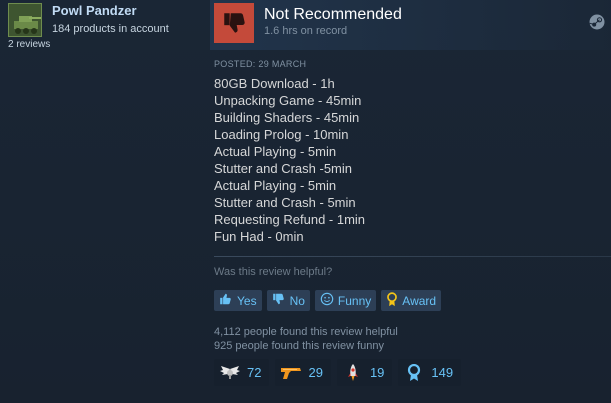 The width and height of the screenshot is (611, 403). What do you see at coordinates (315, 372) in the screenshot?
I see `award-count: 29` at bounding box center [315, 372].